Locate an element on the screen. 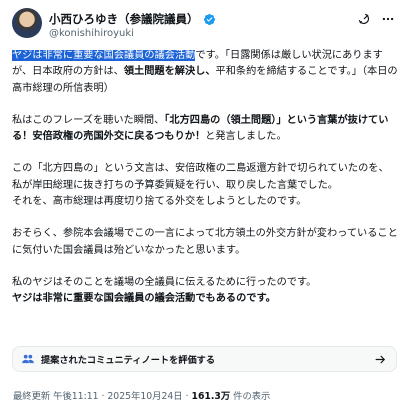 The width and height of the screenshot is (409, 410). tweet-meta: 最終更新 午後11:11 · 2025年10月24日 · 161.3万 件の表示 is located at coordinates (141, 395).